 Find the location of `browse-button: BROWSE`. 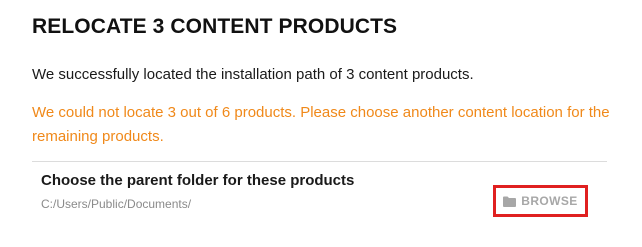

browse-button: BROWSE is located at coordinates (540, 201).